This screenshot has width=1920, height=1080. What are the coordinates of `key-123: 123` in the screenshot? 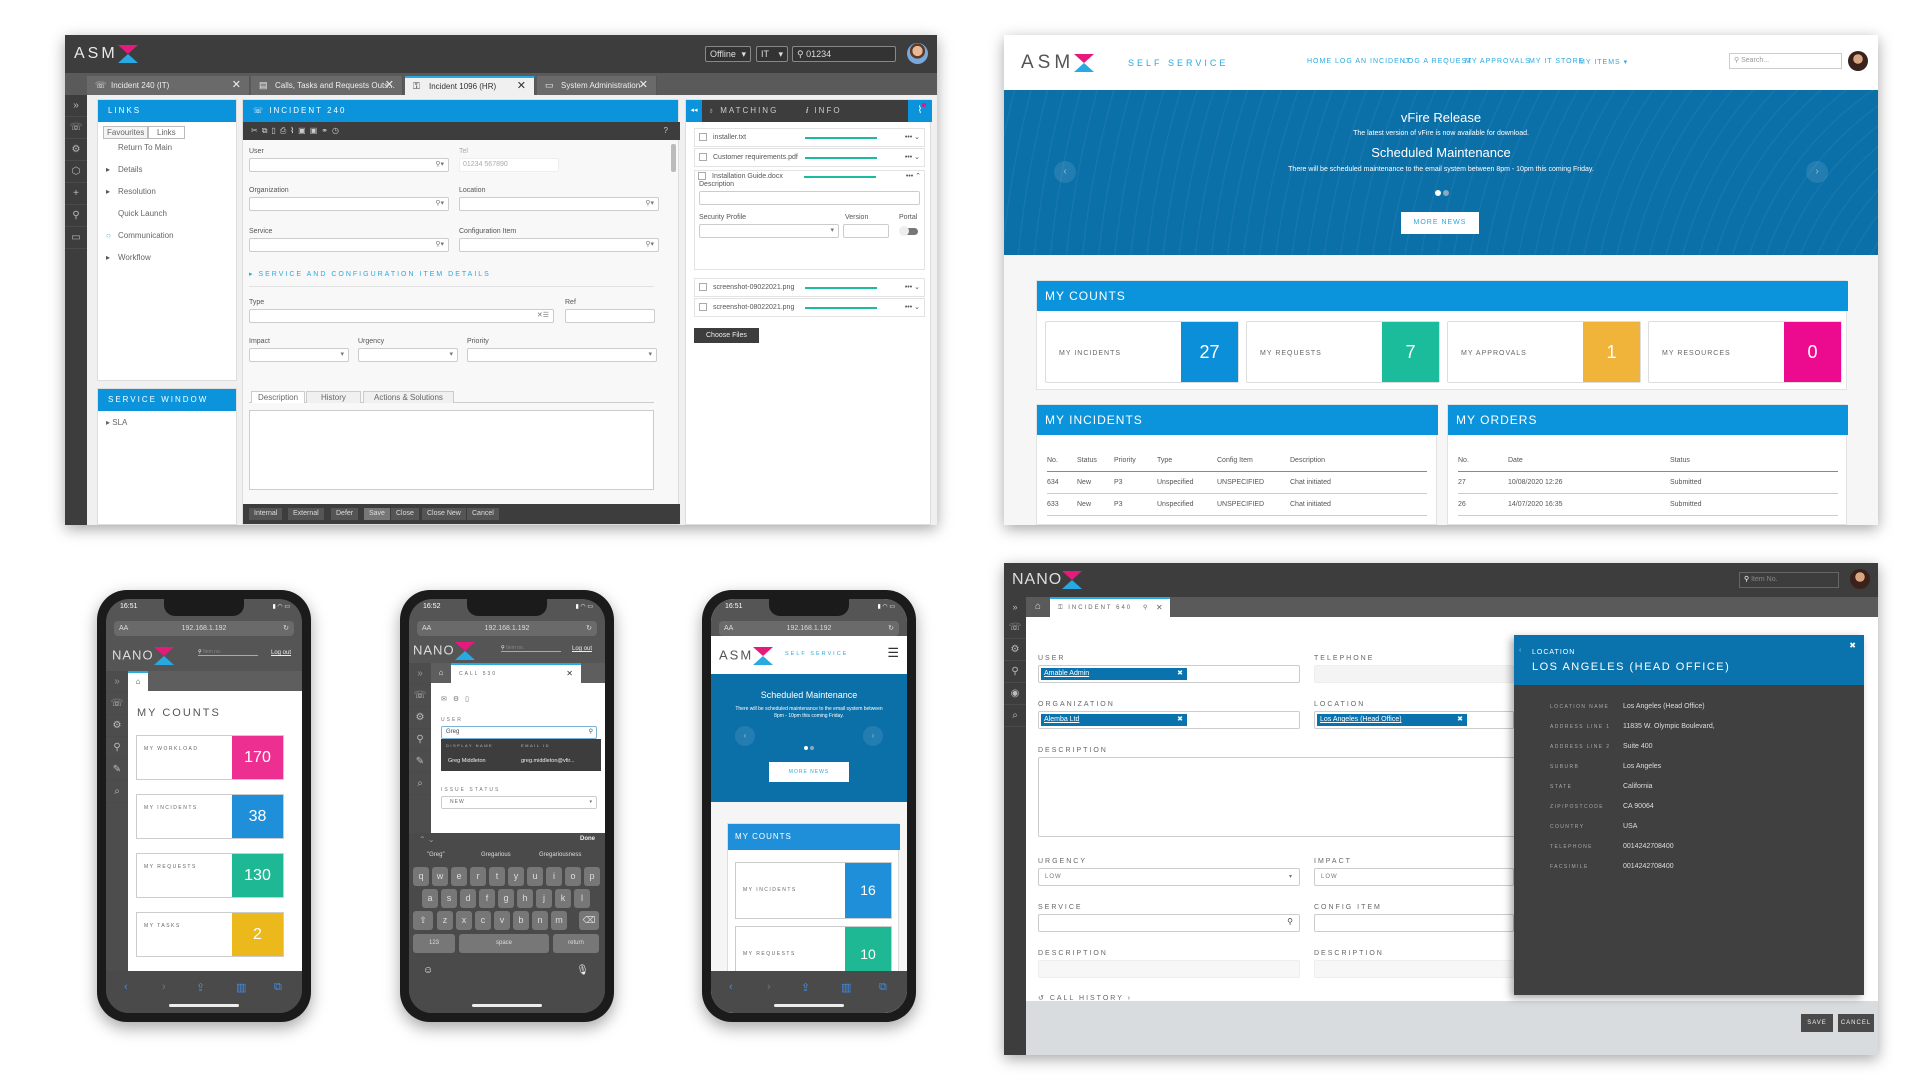 It's located at (434, 943).